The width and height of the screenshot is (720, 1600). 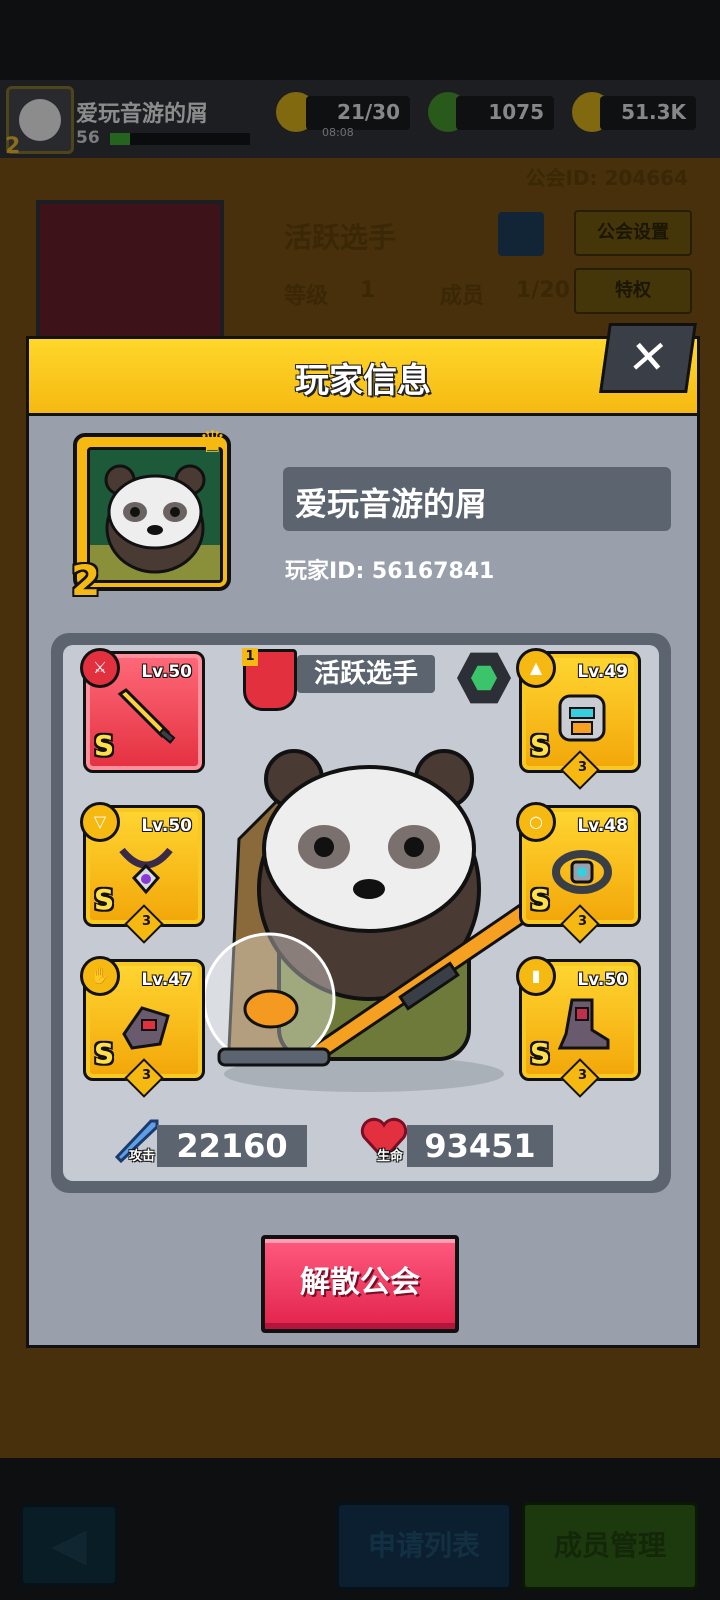 What do you see at coordinates (269, 679) in the screenshot?
I see `guild-shield-icon: 1` at bounding box center [269, 679].